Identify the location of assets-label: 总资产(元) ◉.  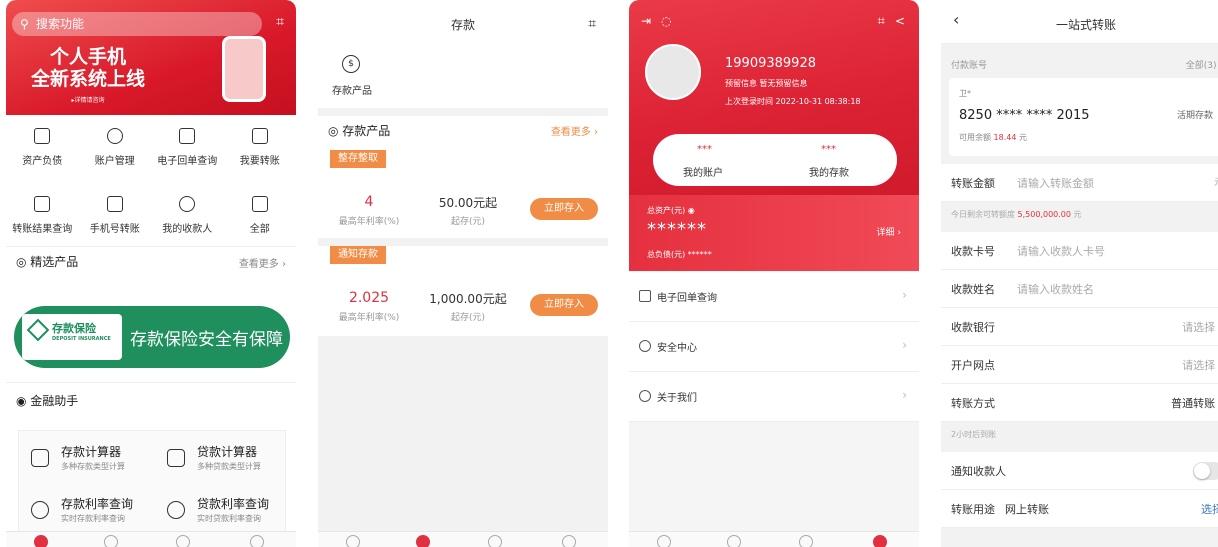
(671, 210).